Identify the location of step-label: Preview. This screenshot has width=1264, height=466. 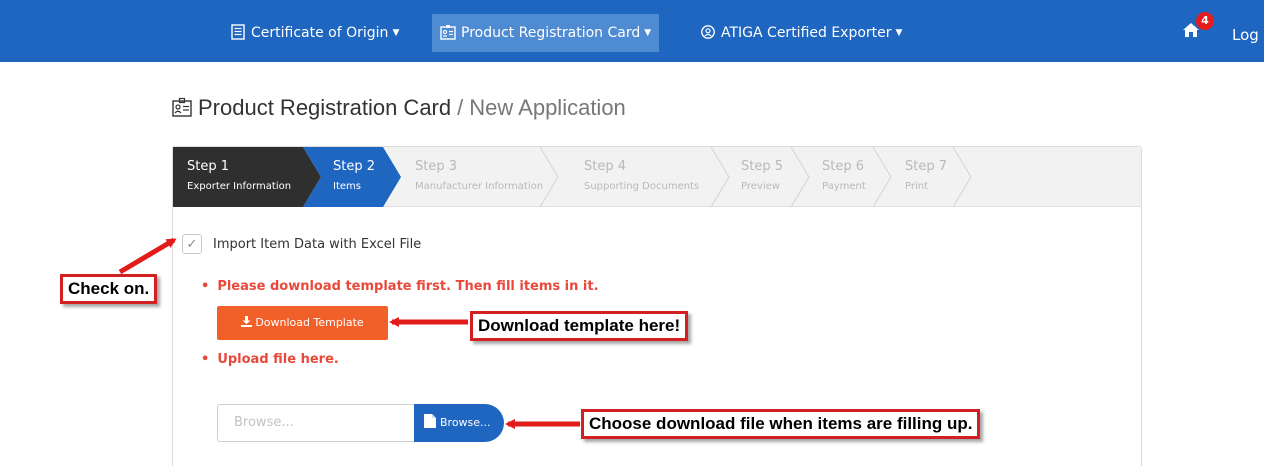
(760, 186).